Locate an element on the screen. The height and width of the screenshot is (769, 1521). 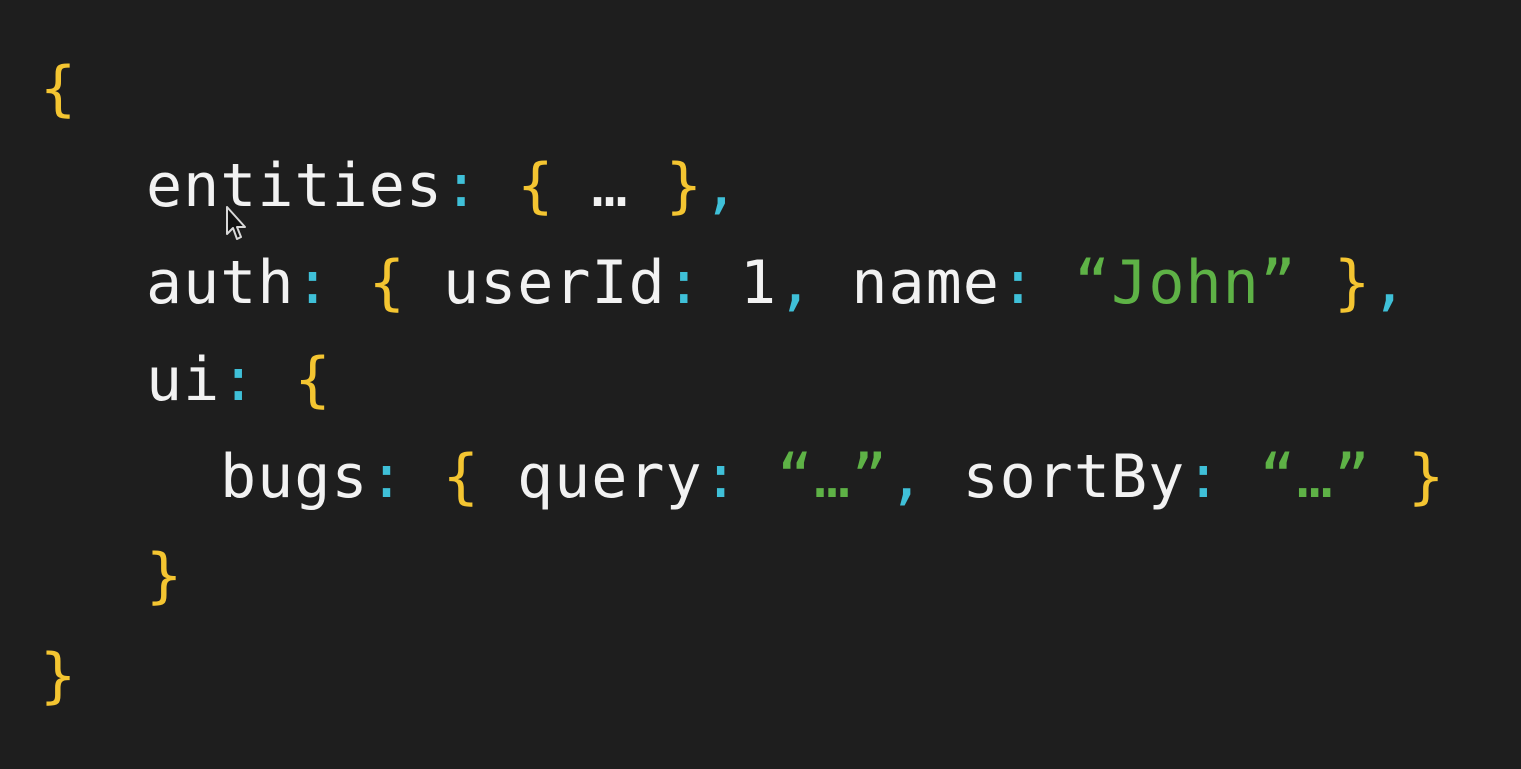
code-token-ident: sortBy is located at coordinates (1055, 477).